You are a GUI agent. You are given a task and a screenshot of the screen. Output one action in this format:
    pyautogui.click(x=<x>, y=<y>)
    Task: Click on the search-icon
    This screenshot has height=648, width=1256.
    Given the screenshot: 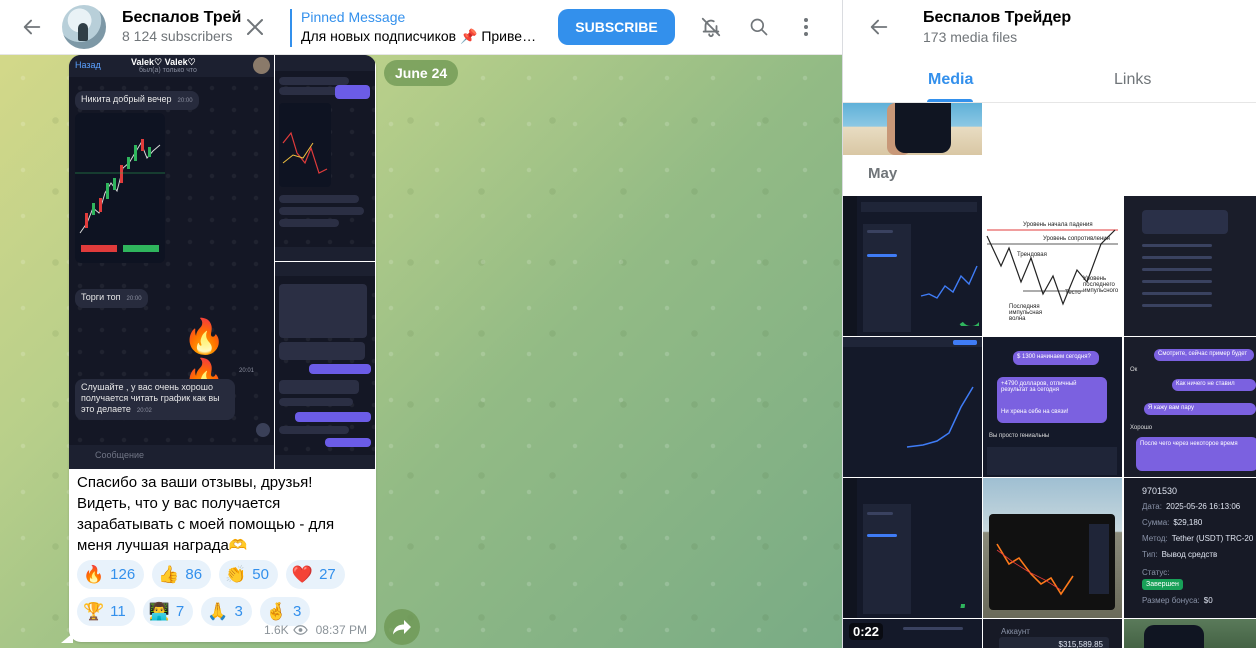 What is the action you would take?
    pyautogui.click(x=759, y=27)
    